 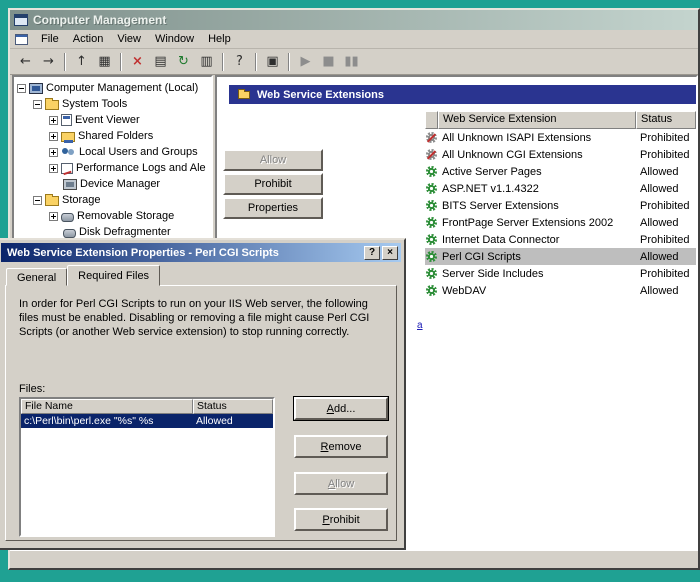 What do you see at coordinates (67, 217) in the screenshot?
I see `removable-storage-icon` at bounding box center [67, 217].